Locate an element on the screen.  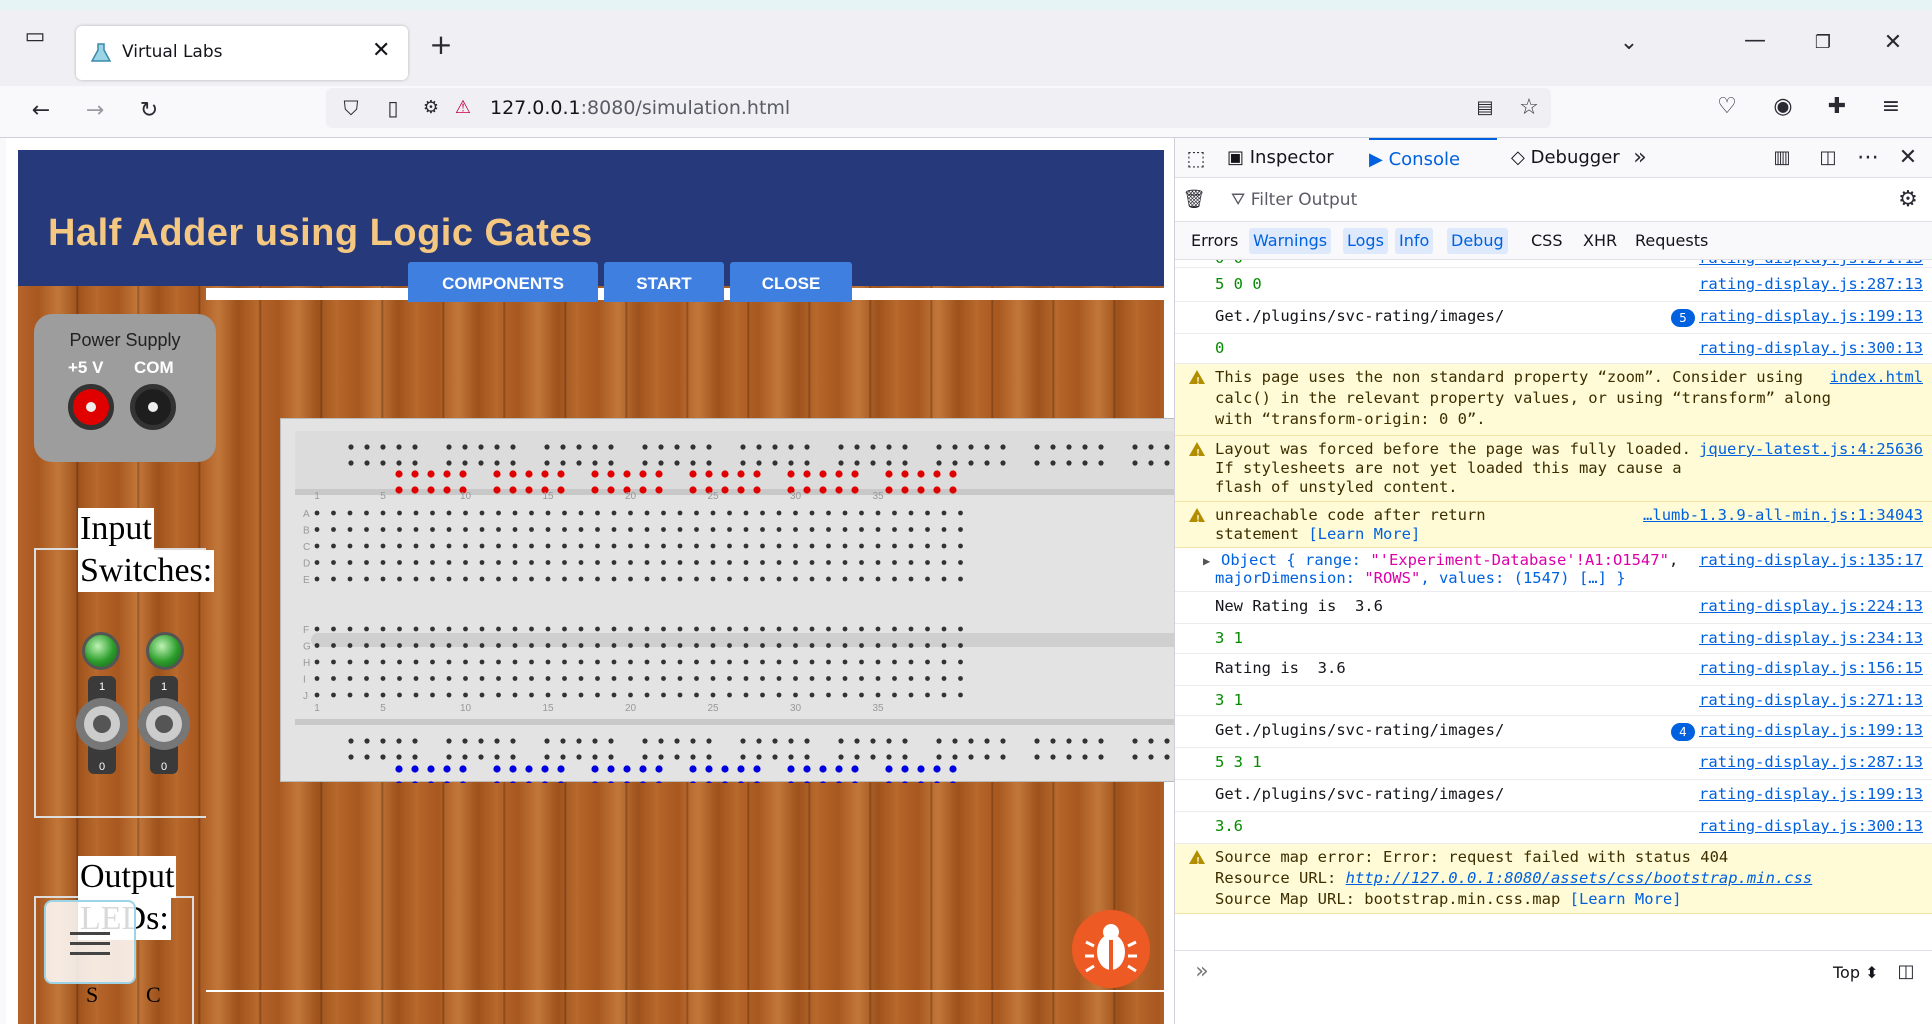
close-tab-icon: ✕ is located at coordinates (381, 50).